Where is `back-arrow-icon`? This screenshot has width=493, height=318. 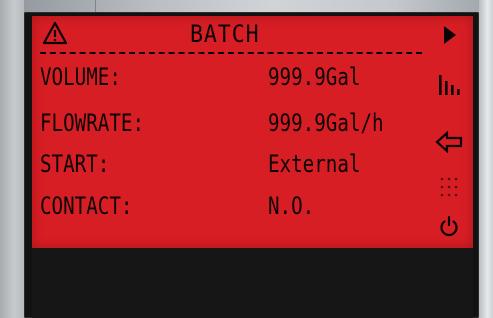 back-arrow-icon is located at coordinates (449, 142).